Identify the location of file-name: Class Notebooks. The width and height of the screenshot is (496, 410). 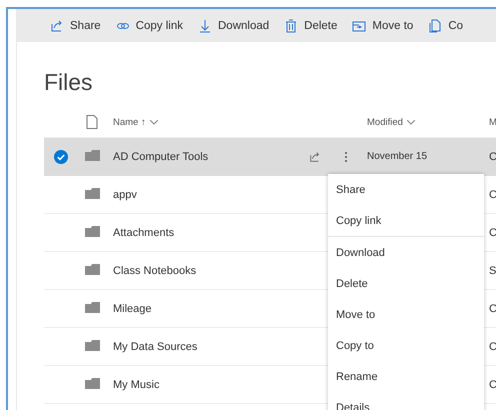
(207, 270).